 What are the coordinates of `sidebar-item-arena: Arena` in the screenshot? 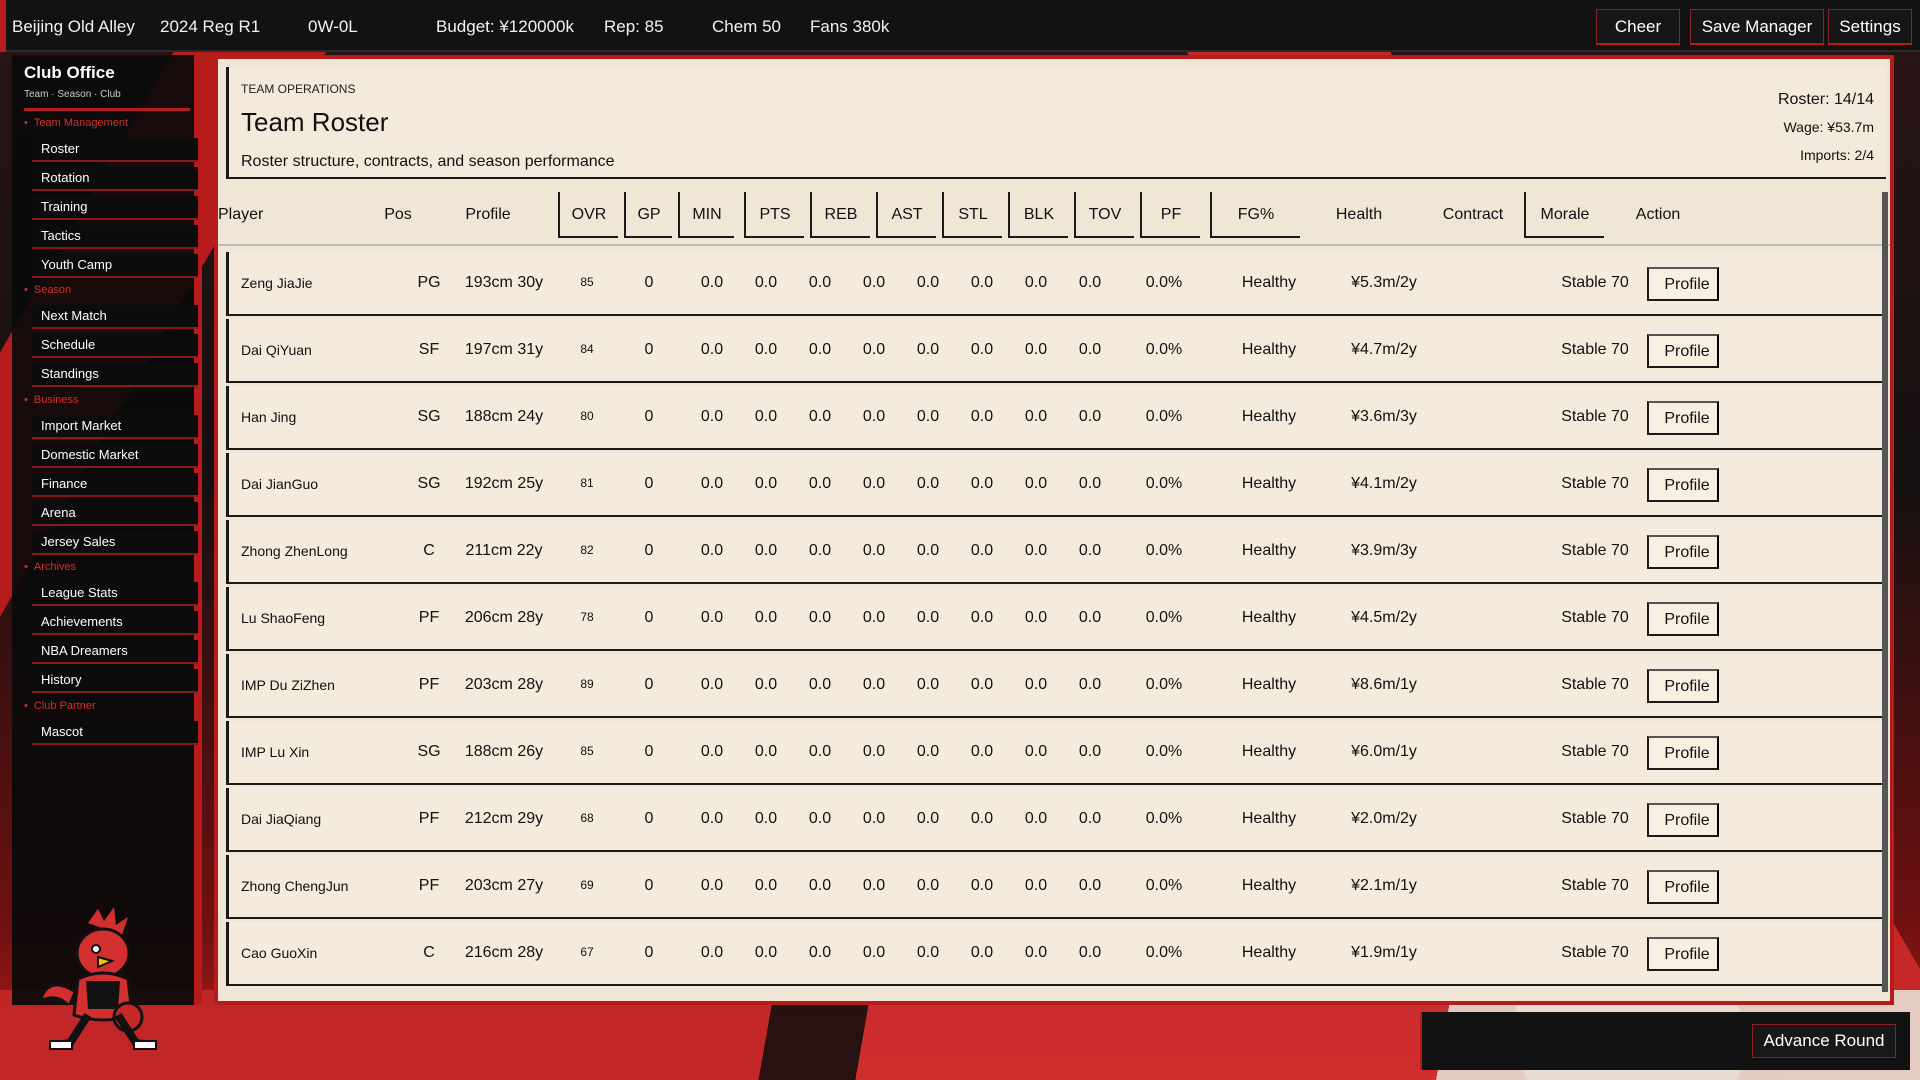 It's located at (115, 514).